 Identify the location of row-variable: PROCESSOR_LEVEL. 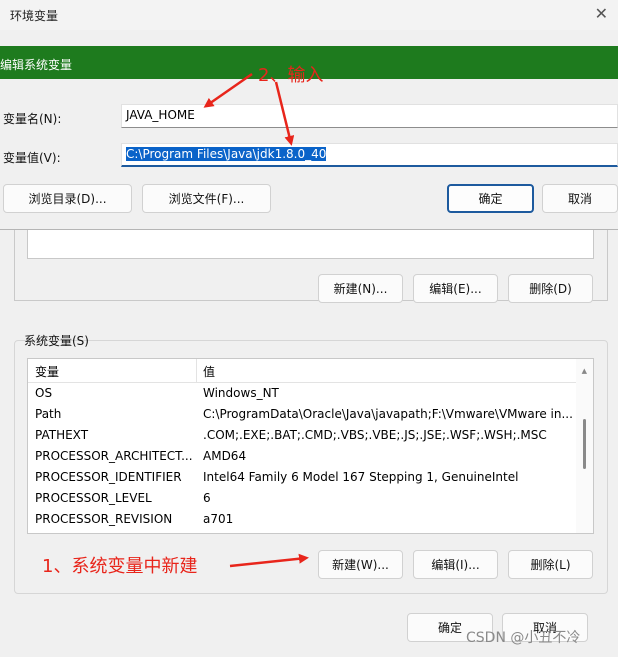
(93, 498).